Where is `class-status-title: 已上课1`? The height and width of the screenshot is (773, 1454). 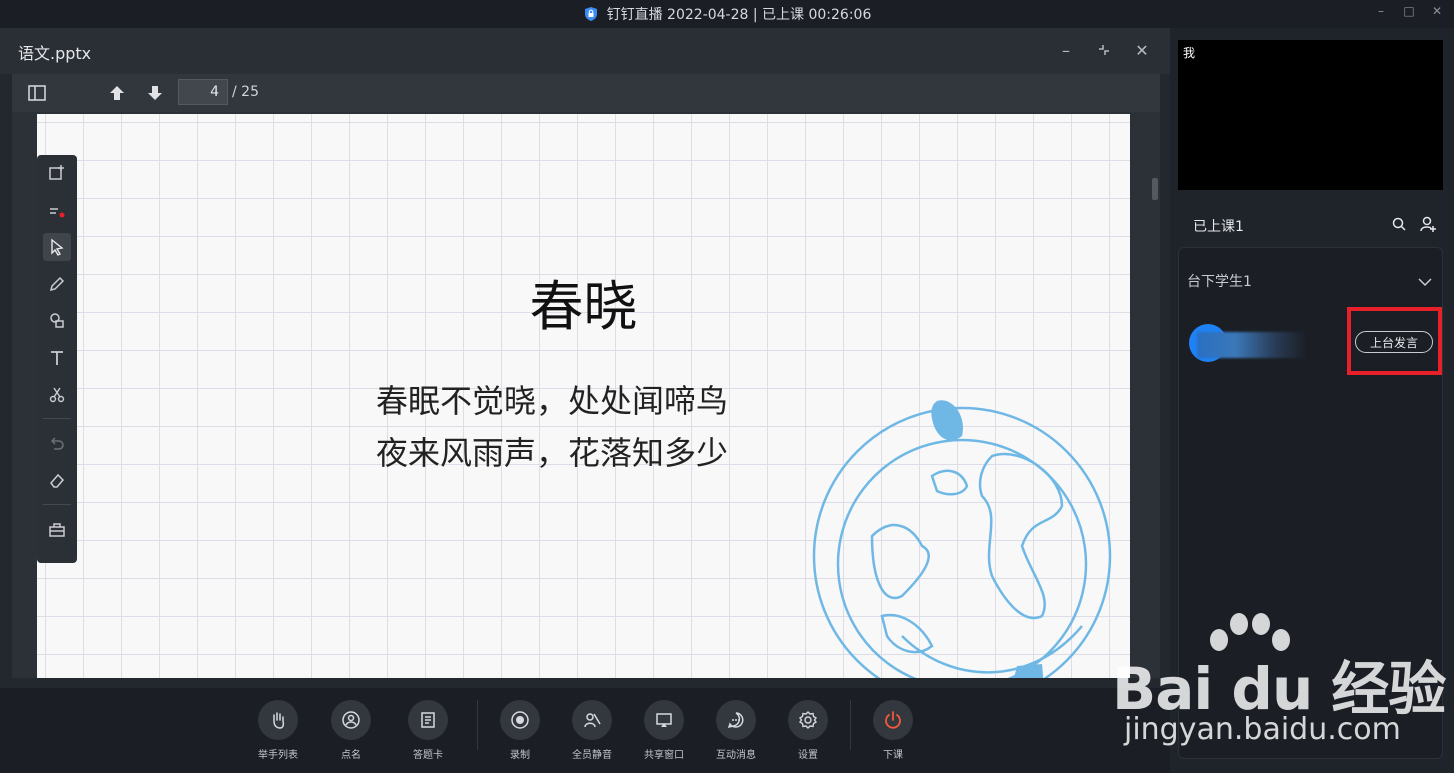
class-status-title: 已上课1 is located at coordinates (1218, 227).